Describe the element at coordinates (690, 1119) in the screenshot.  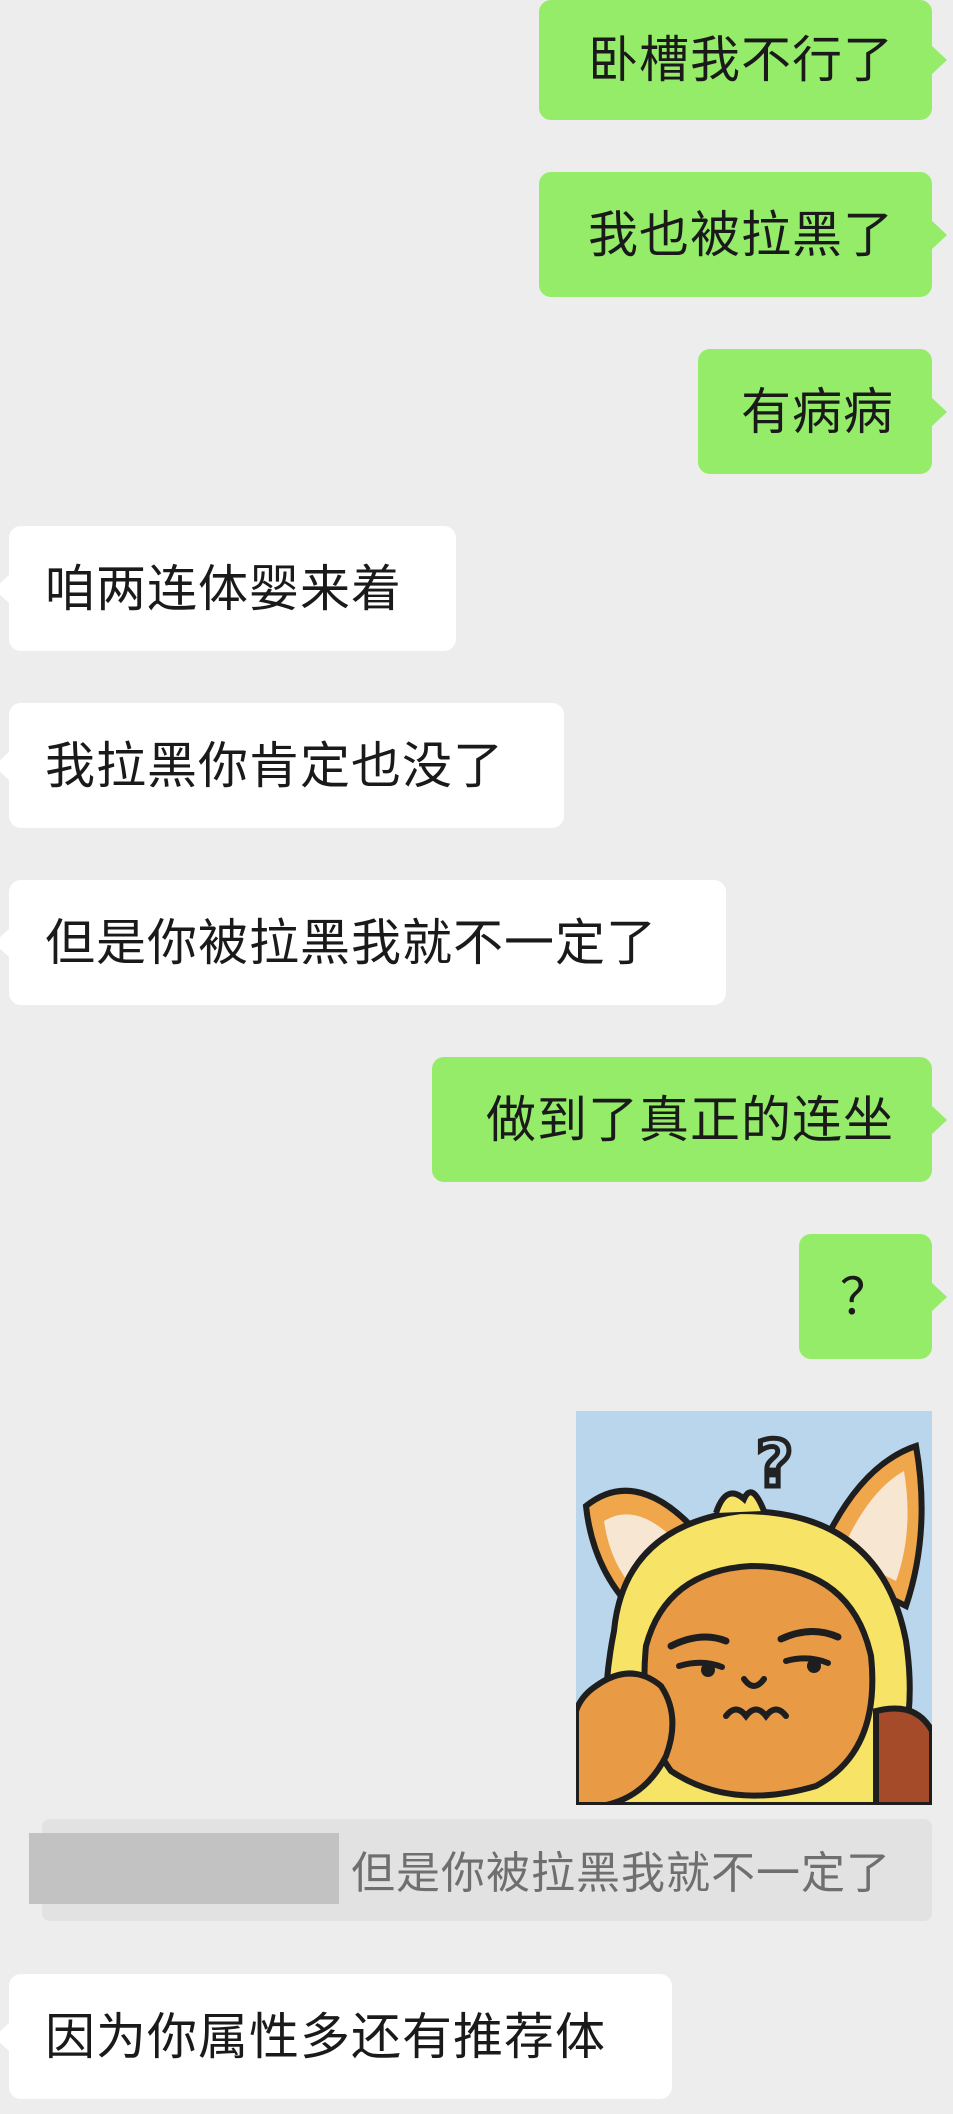
I see `message-text: 做到了真正的连坐` at that location.